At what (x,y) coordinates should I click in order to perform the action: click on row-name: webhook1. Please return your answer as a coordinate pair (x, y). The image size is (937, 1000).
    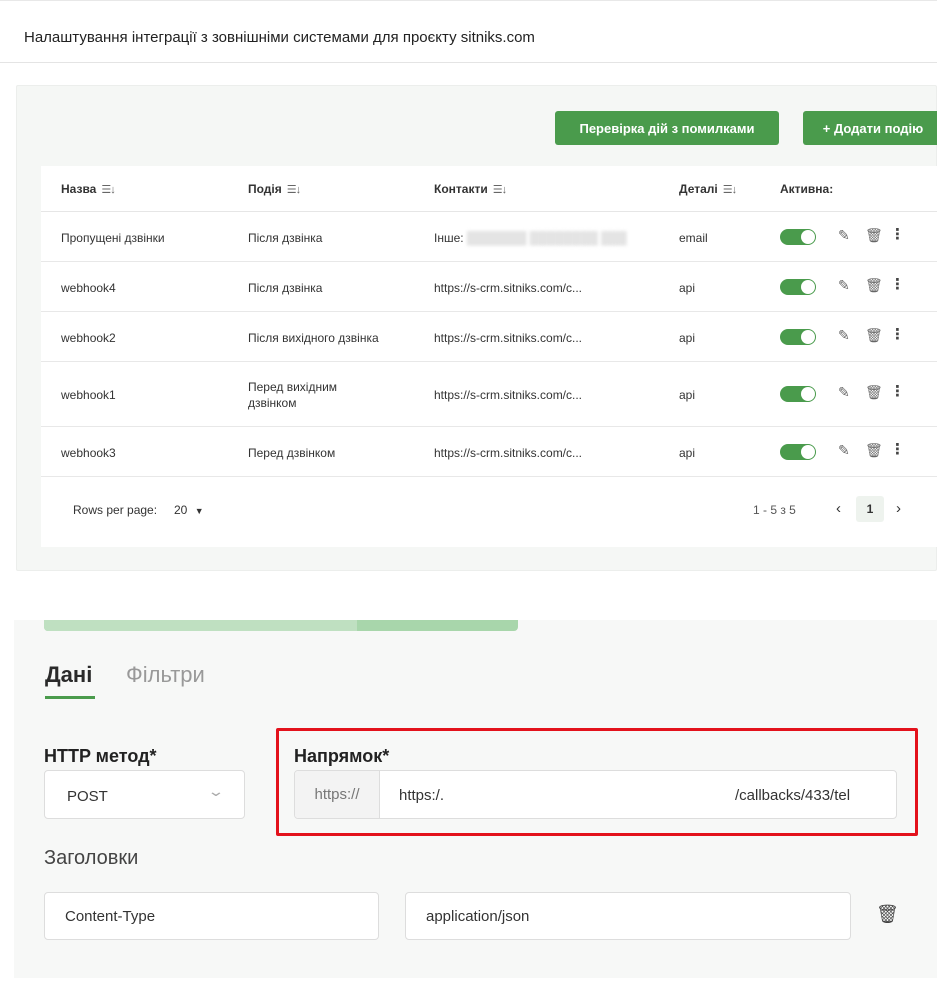
    Looking at the image, I should click on (88, 395).